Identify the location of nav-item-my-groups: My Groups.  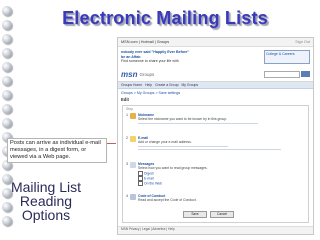
(189, 85).